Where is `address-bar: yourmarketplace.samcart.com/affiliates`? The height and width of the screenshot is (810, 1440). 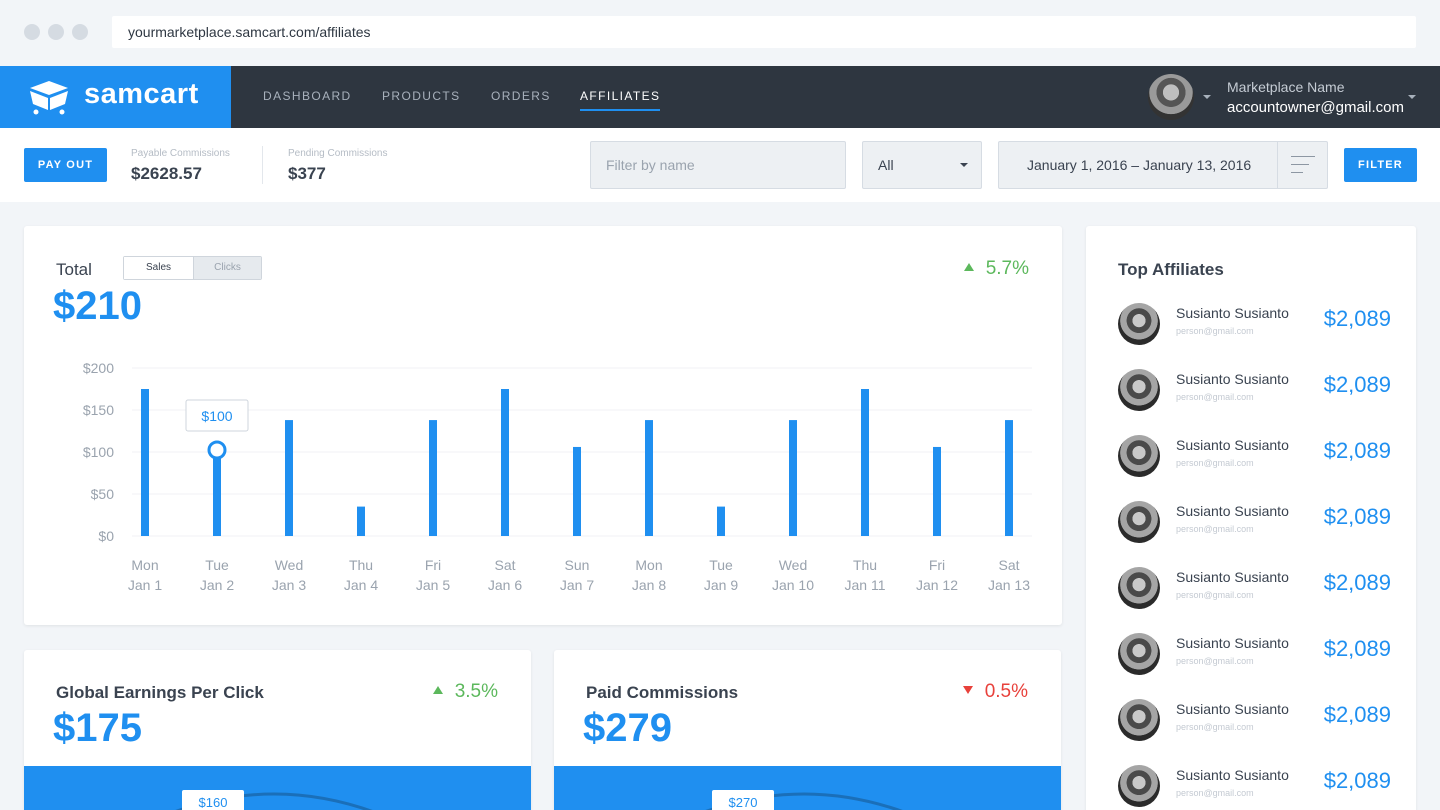 address-bar: yourmarketplace.samcart.com/affiliates is located at coordinates (764, 32).